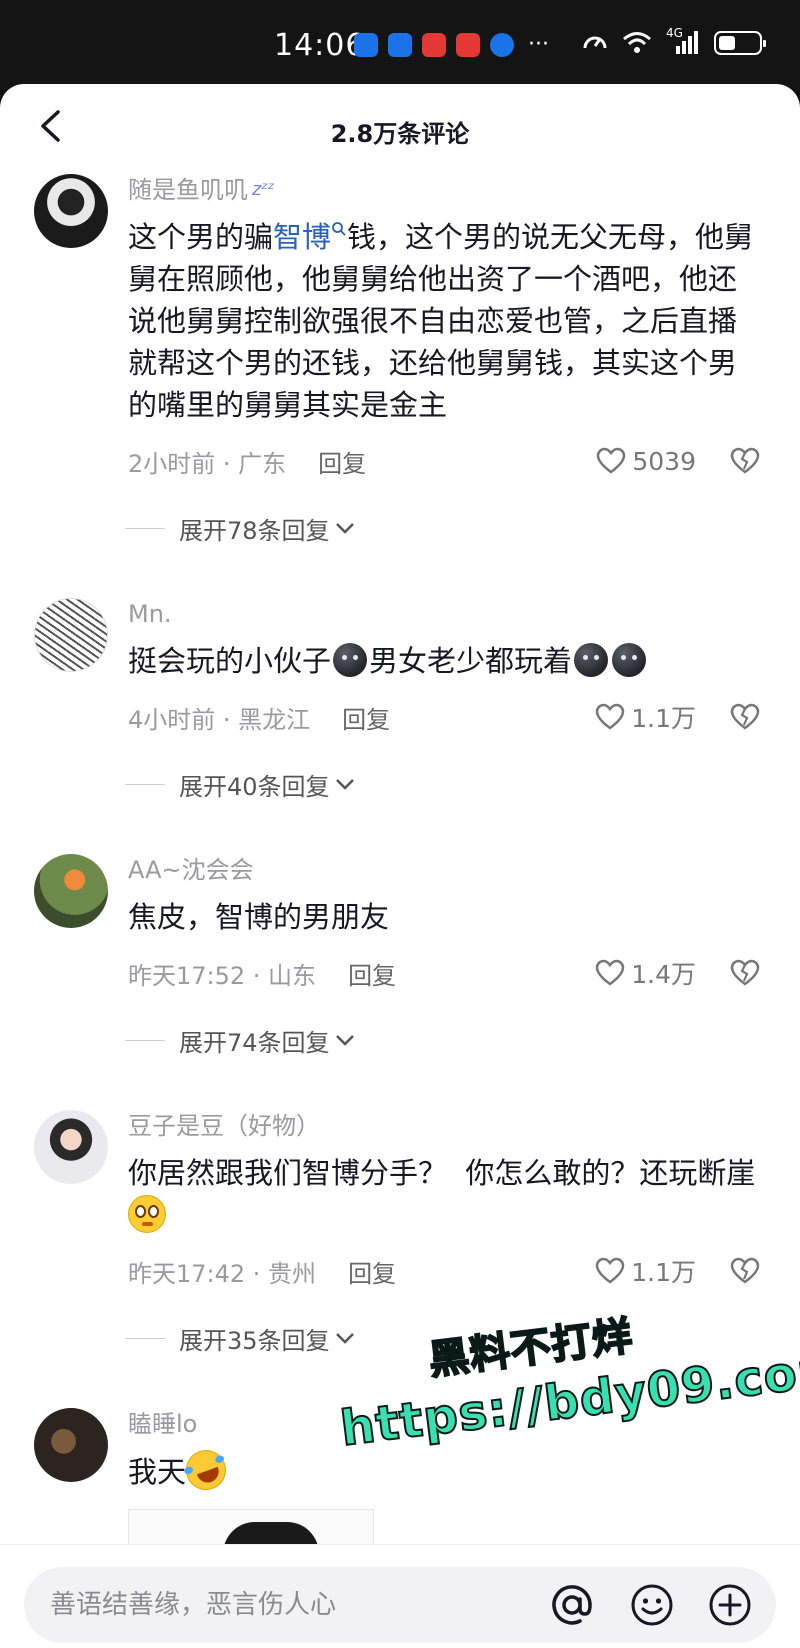 The height and width of the screenshot is (1648, 800). What do you see at coordinates (444, 1424) in the screenshot?
I see `comment-username: 瞌睡lo` at bounding box center [444, 1424].